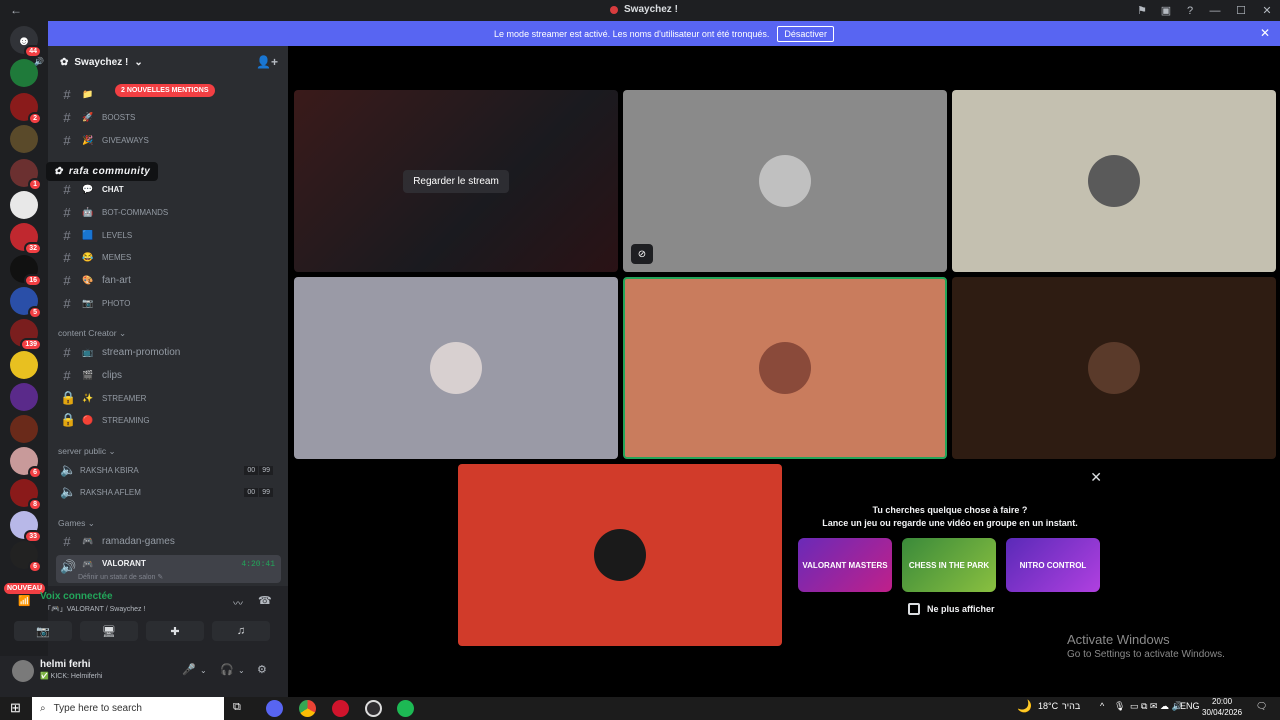 The image size is (1280, 720). I want to click on voice-channel-item: 🔈 RAKSHA KBIRA 00 99, so click(168, 470).